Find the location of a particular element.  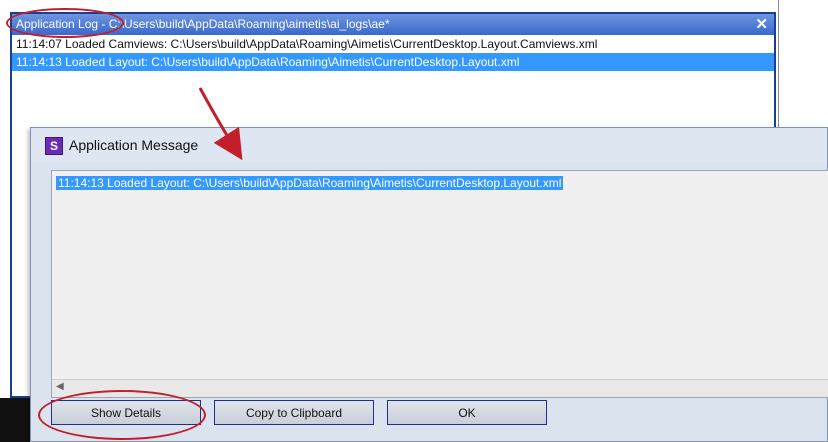

scroll-left-icon: ◀ is located at coordinates (60, 386).